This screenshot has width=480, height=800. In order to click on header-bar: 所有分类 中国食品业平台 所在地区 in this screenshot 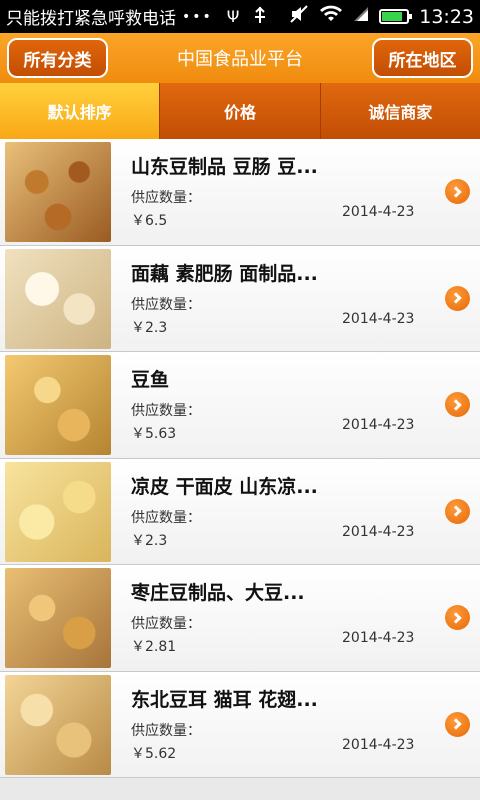, I will do `click(240, 58)`.